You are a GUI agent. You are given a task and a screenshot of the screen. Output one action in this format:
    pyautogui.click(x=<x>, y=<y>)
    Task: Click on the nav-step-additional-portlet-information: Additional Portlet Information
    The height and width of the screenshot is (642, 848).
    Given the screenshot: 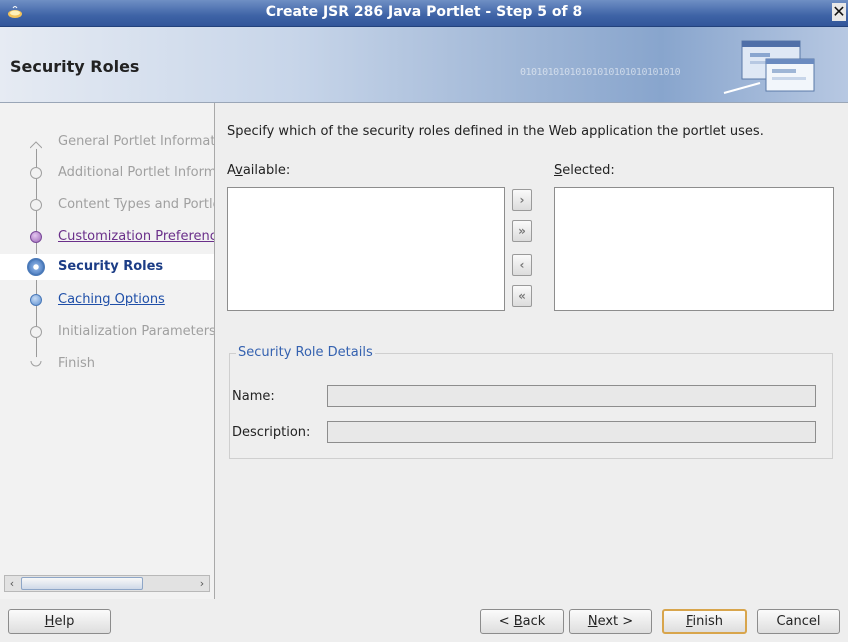 What is the action you would take?
    pyautogui.click(x=136, y=172)
    